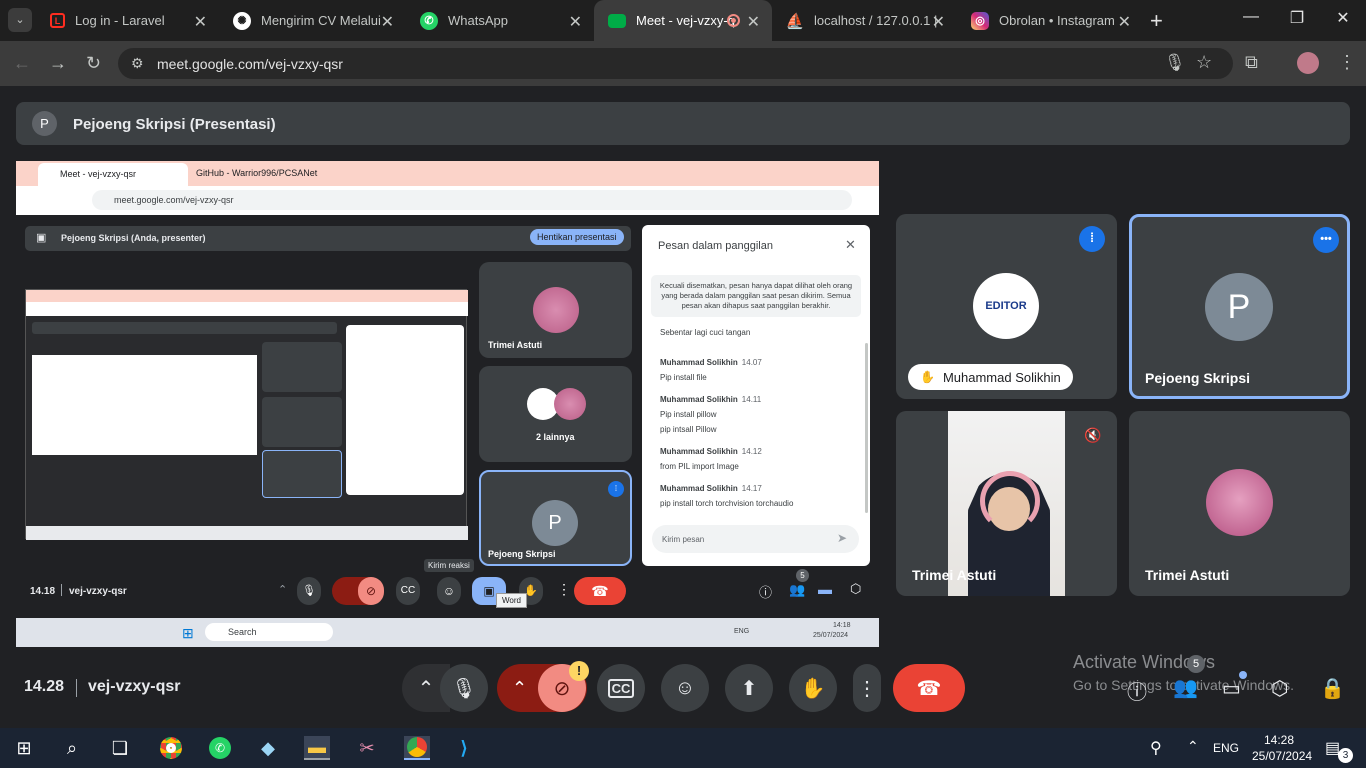 The width and height of the screenshot is (1366, 768). I want to click on snipping-tool-icon: ✂, so click(367, 748).